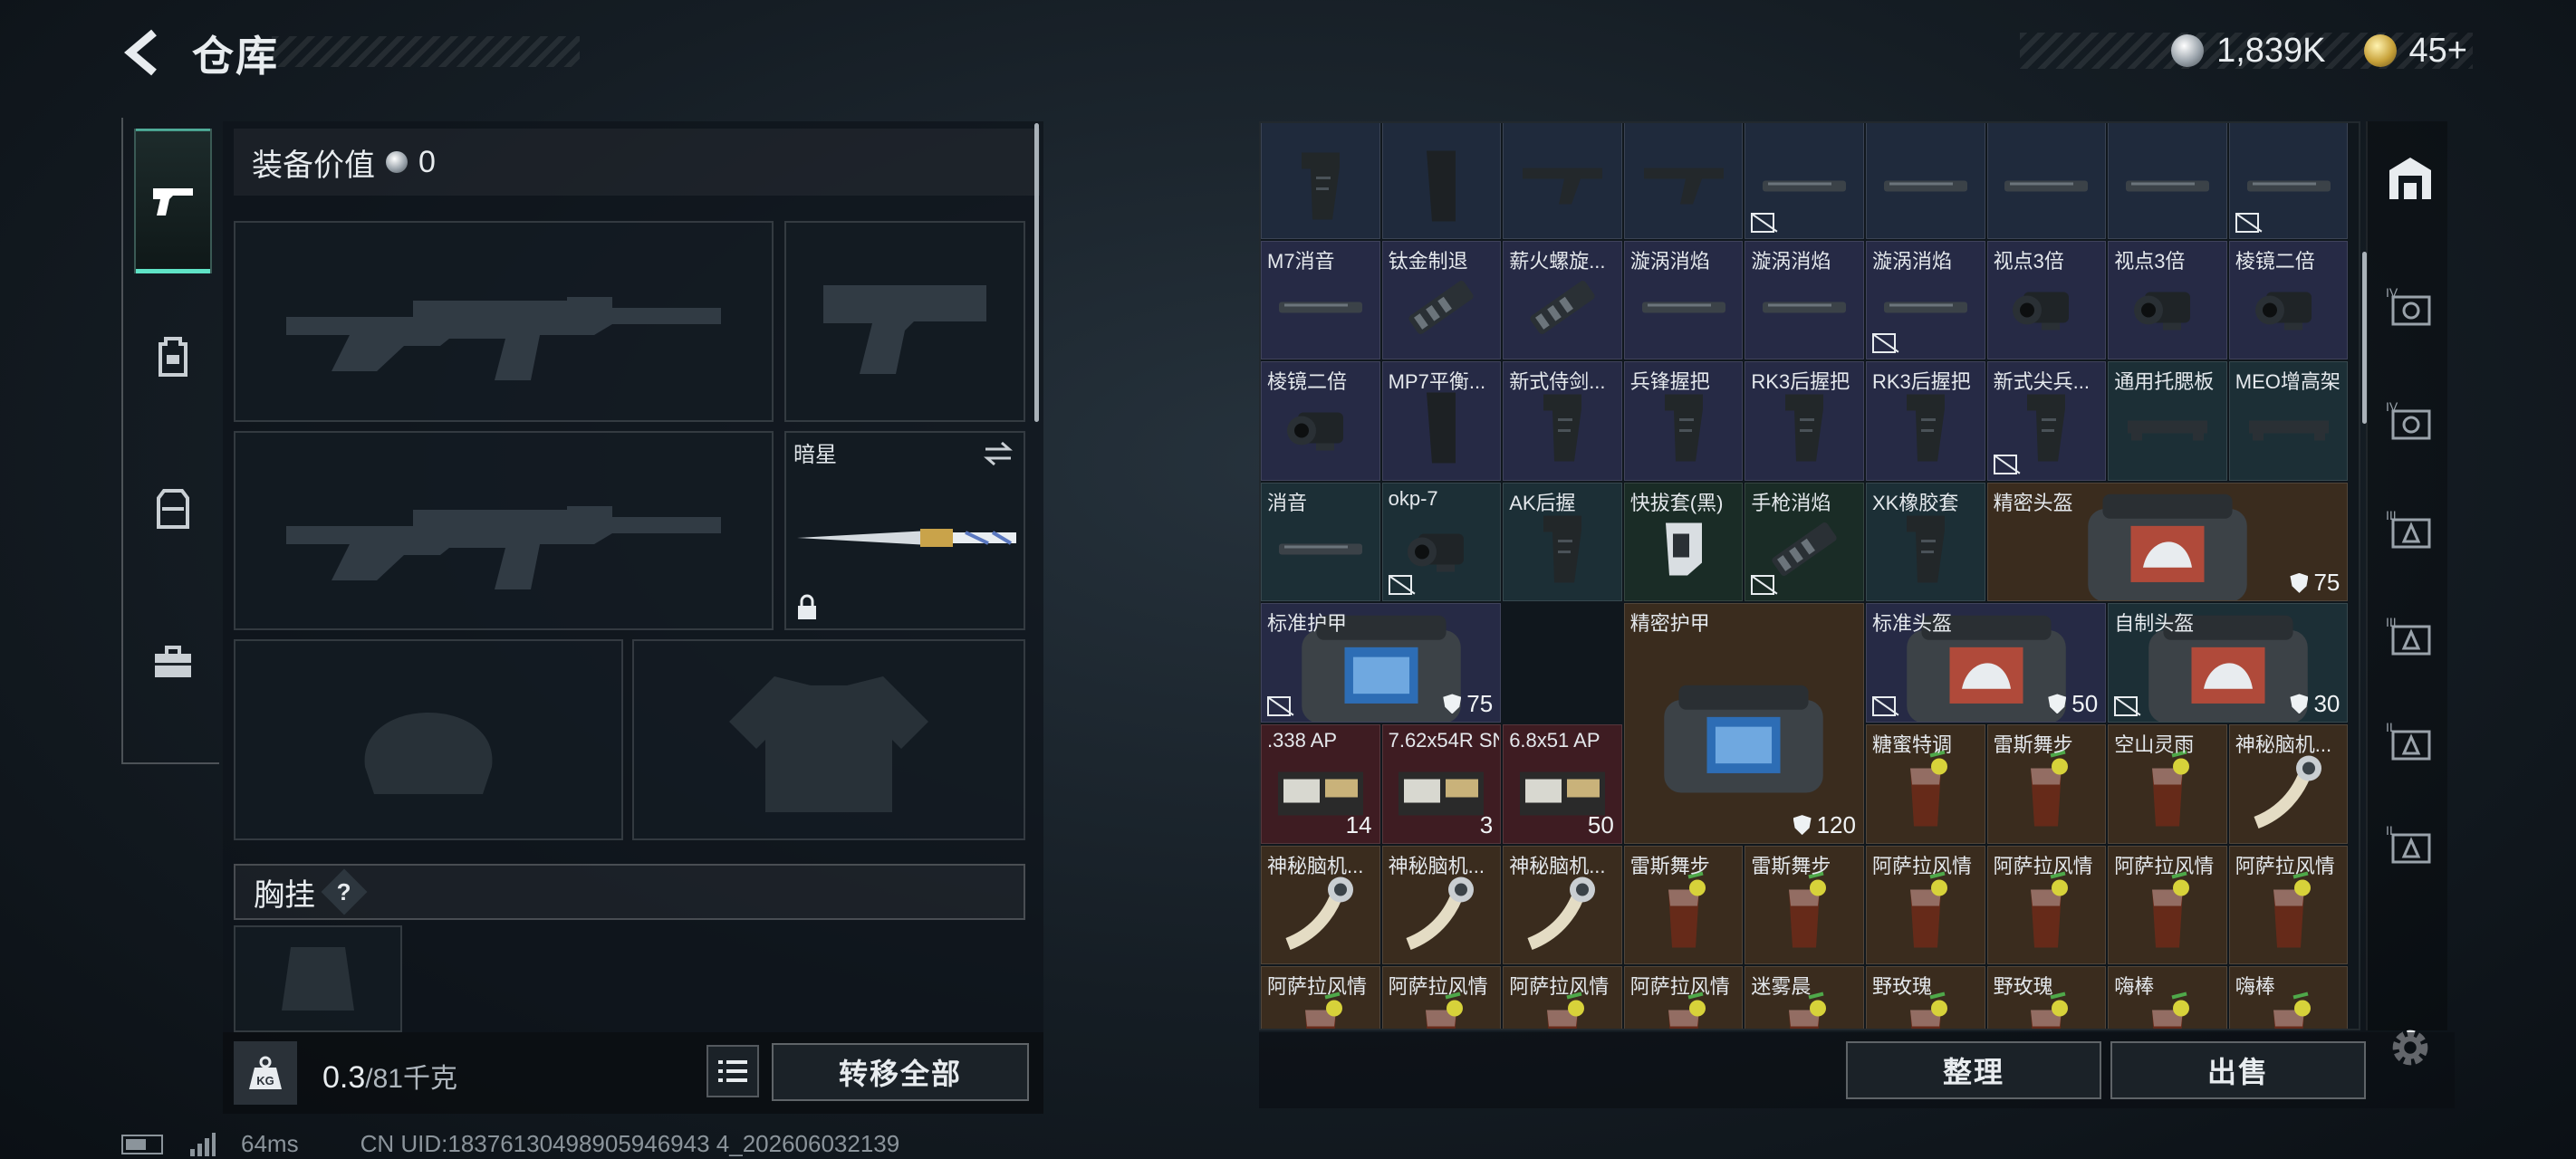  What do you see at coordinates (998, 454) in the screenshot?
I see `swap-icon` at bounding box center [998, 454].